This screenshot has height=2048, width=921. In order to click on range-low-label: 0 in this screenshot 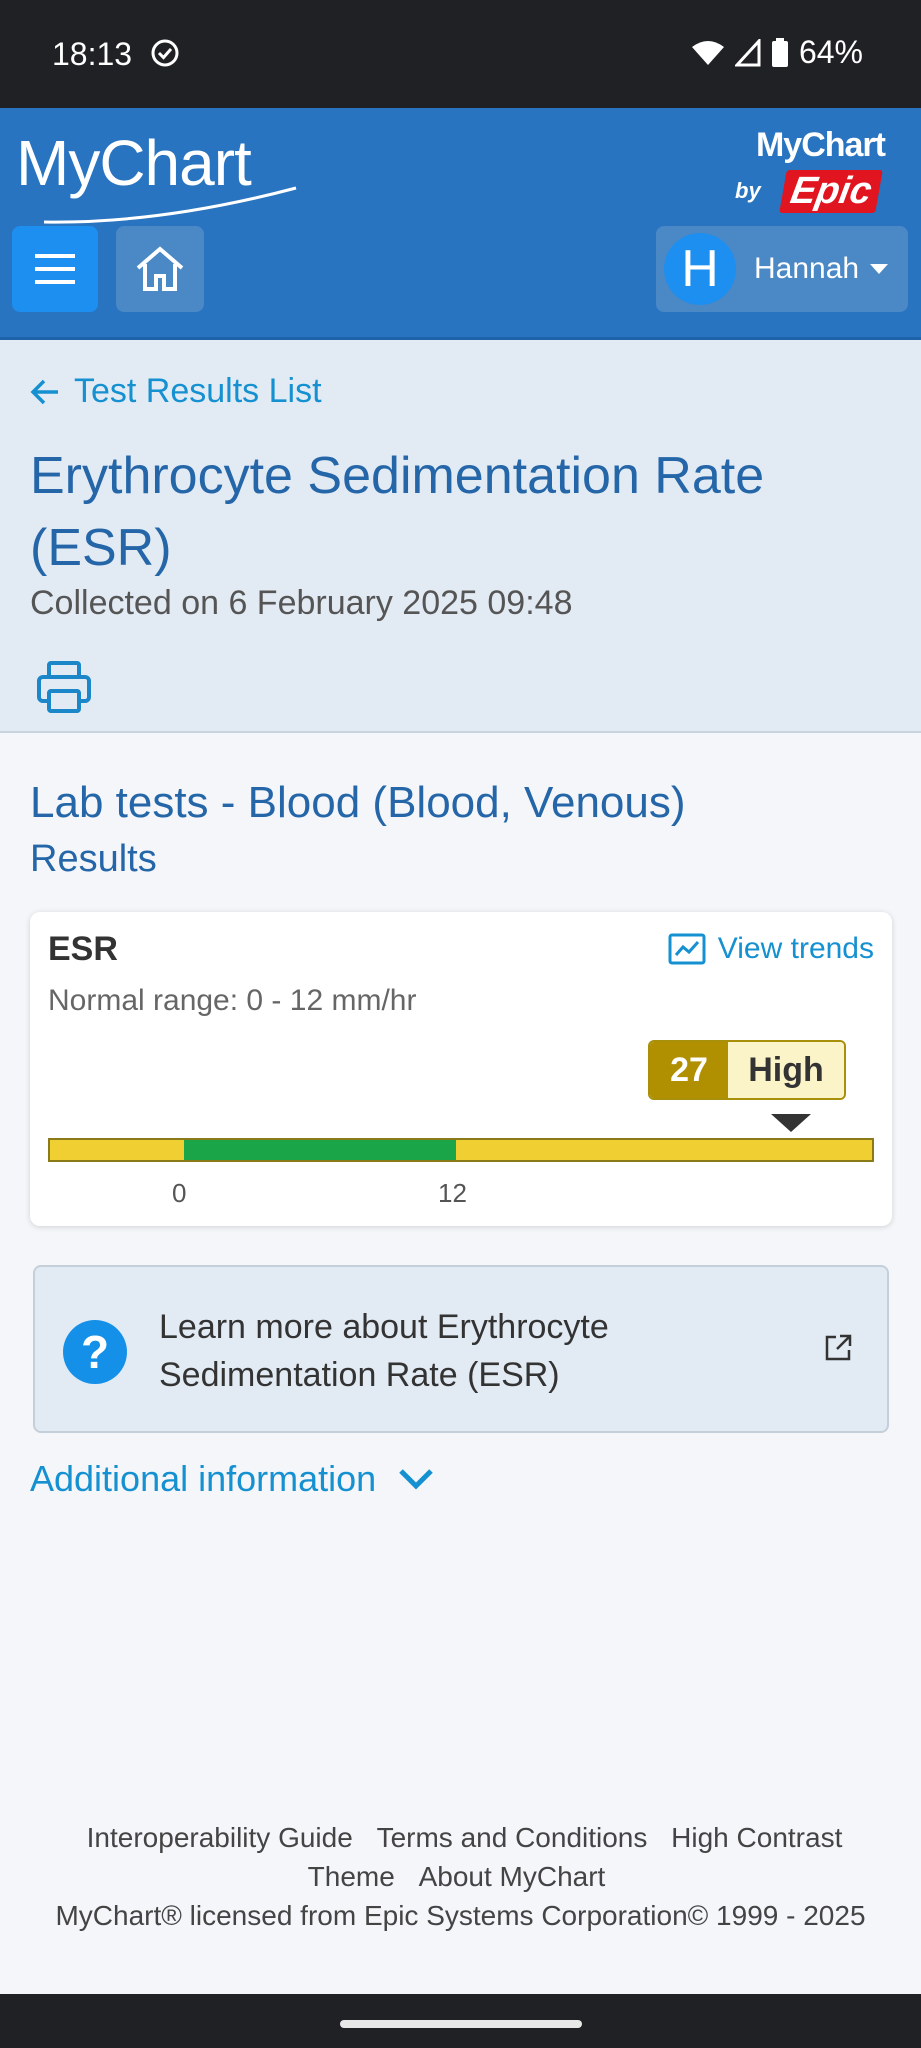, I will do `click(179, 1193)`.